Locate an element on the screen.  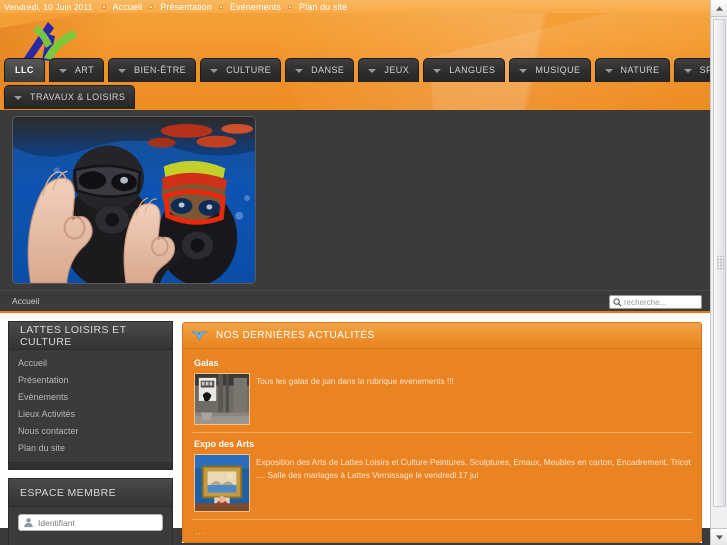
article-thumbnail-galas is located at coordinates (222, 399).